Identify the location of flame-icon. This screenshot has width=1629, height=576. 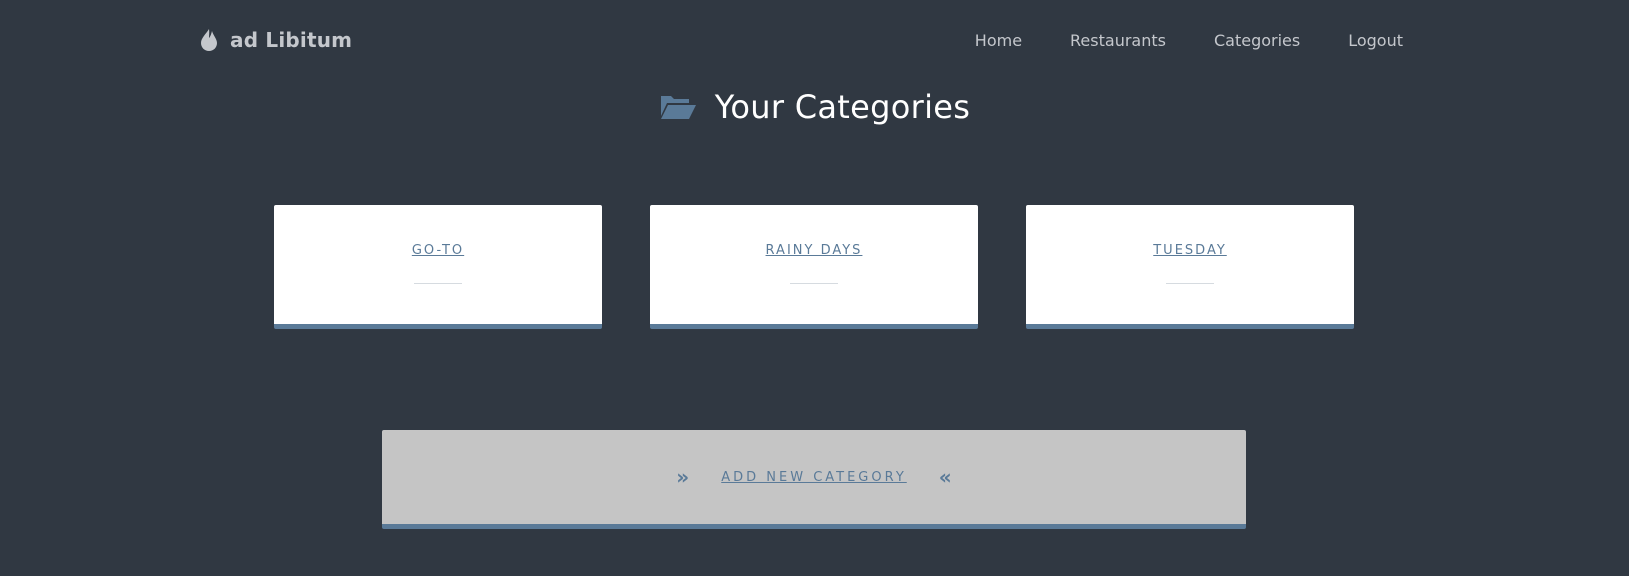
(209, 40).